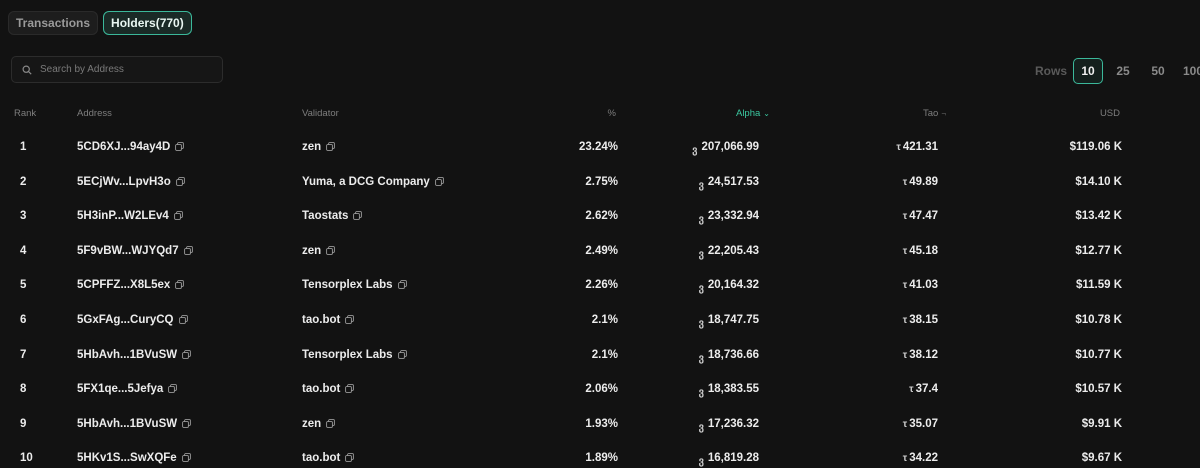  I want to click on column-tao-header: Tao ¬, so click(934, 113).